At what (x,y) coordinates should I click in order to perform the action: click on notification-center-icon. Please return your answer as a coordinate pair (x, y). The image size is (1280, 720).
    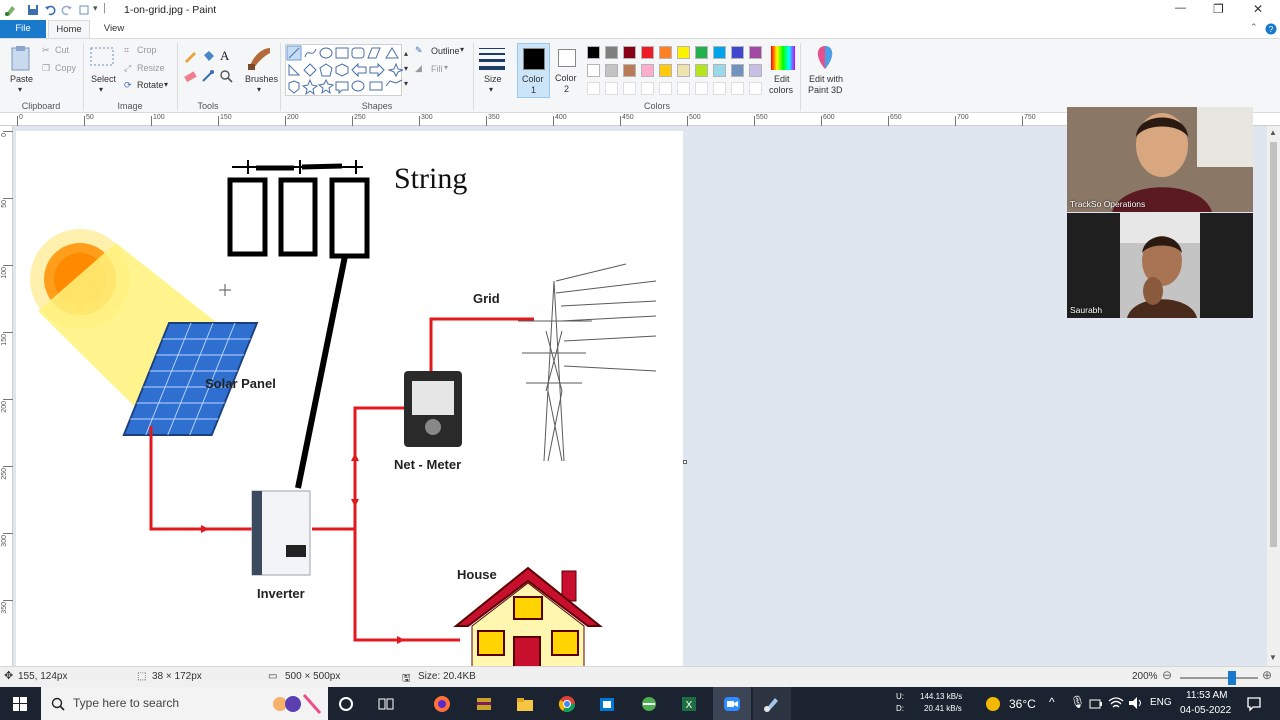
    Looking at the image, I should click on (1254, 704).